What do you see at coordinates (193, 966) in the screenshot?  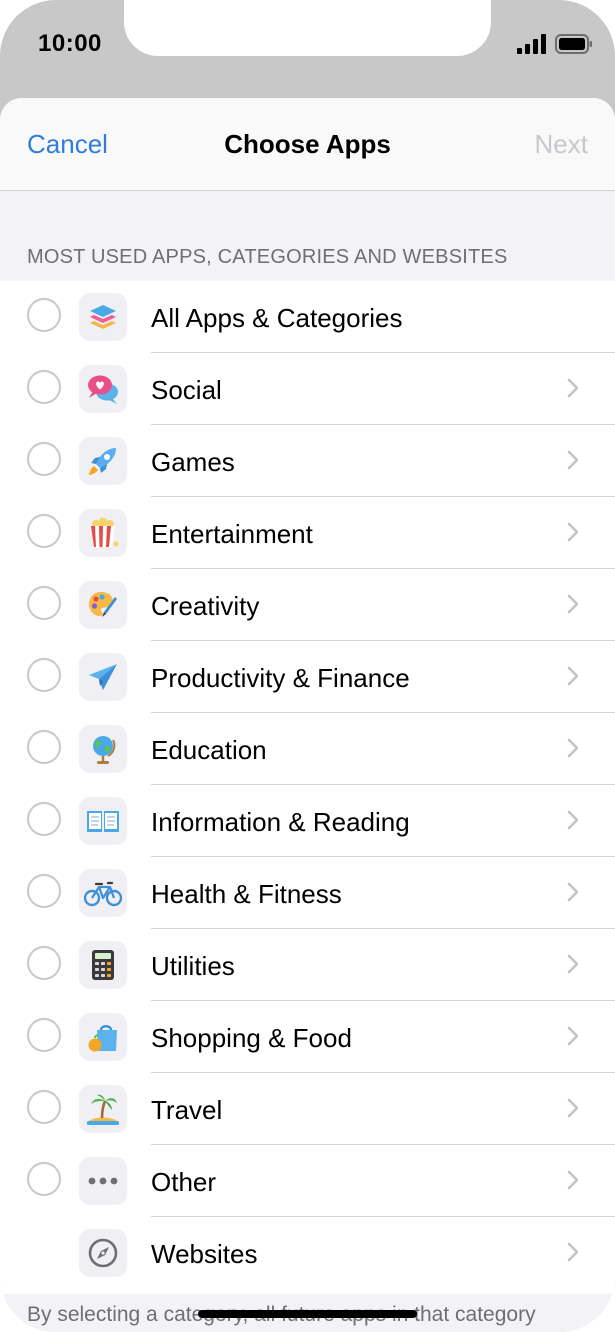 I see `row-label: Utilities` at bounding box center [193, 966].